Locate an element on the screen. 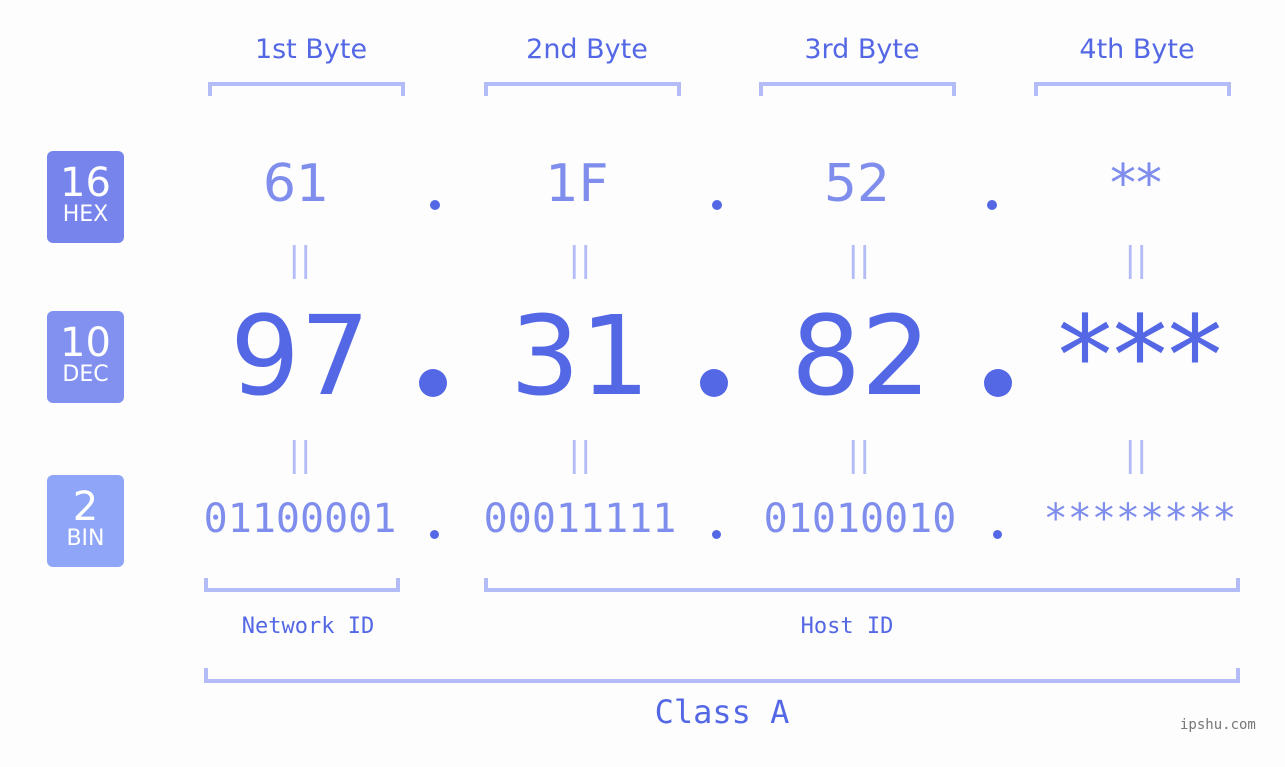 The width and height of the screenshot is (1285, 767). byte-header-1: 1st Byte is located at coordinates (311, 49).